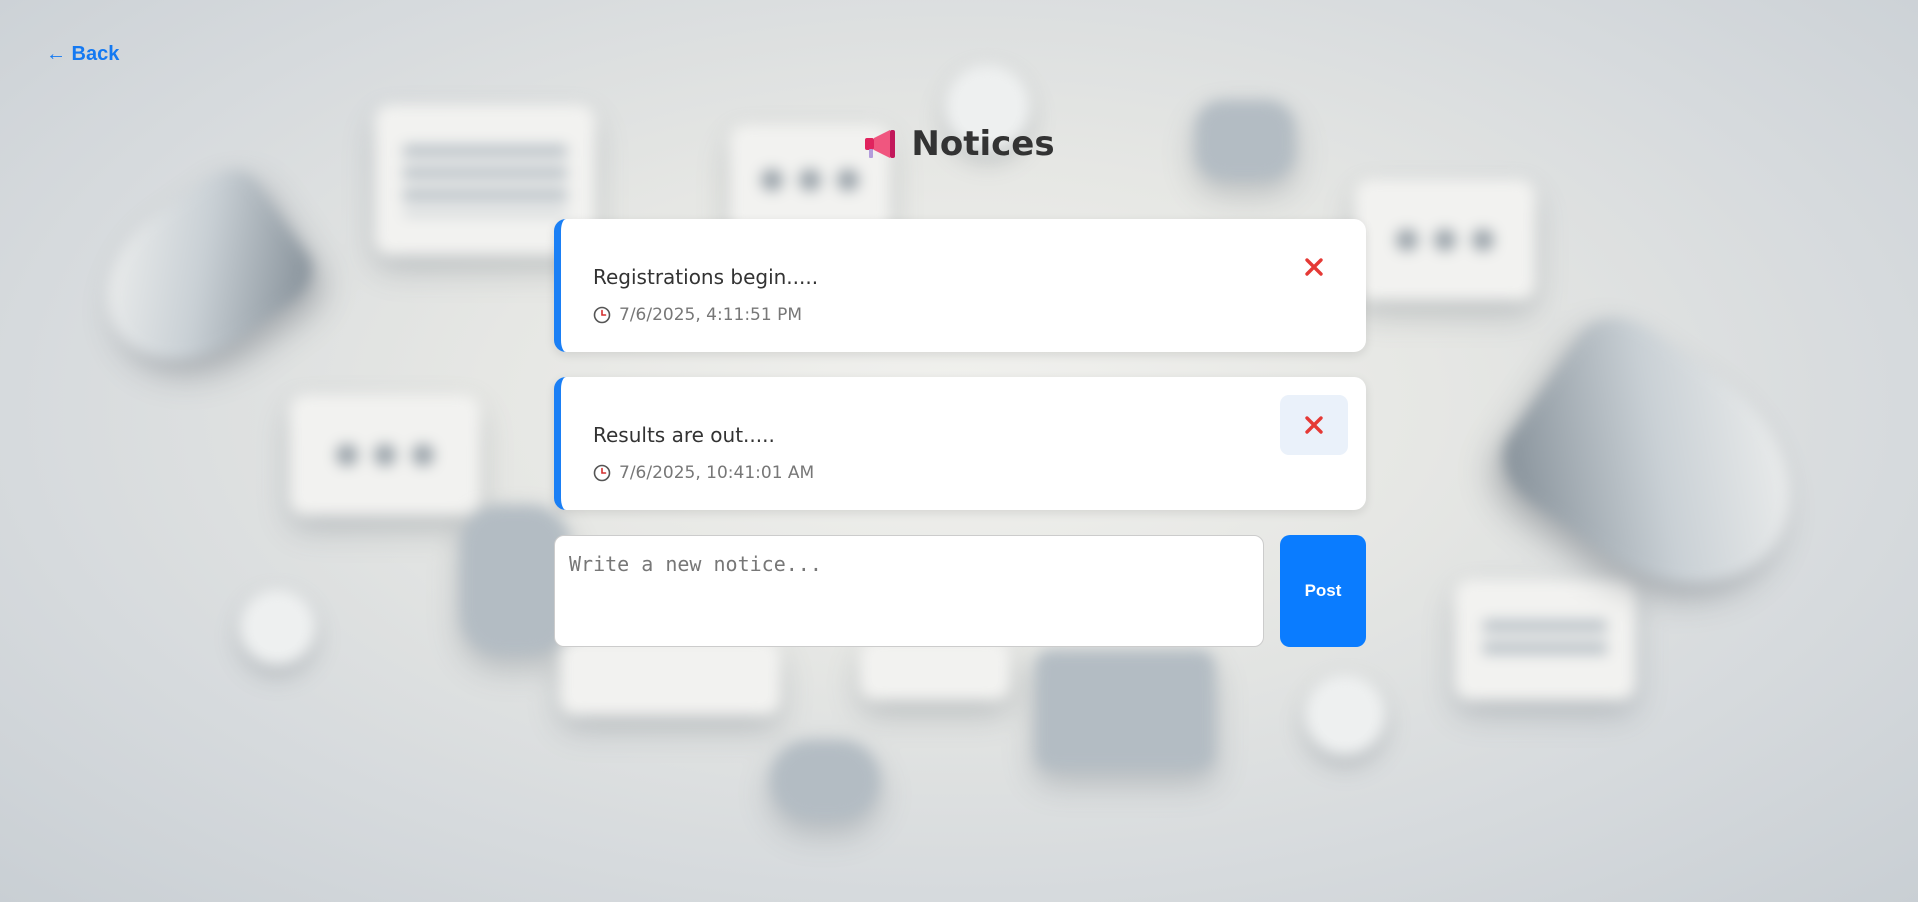 The width and height of the screenshot is (1918, 902). Describe the element at coordinates (880, 144) in the screenshot. I see `megaphone-icon` at that location.